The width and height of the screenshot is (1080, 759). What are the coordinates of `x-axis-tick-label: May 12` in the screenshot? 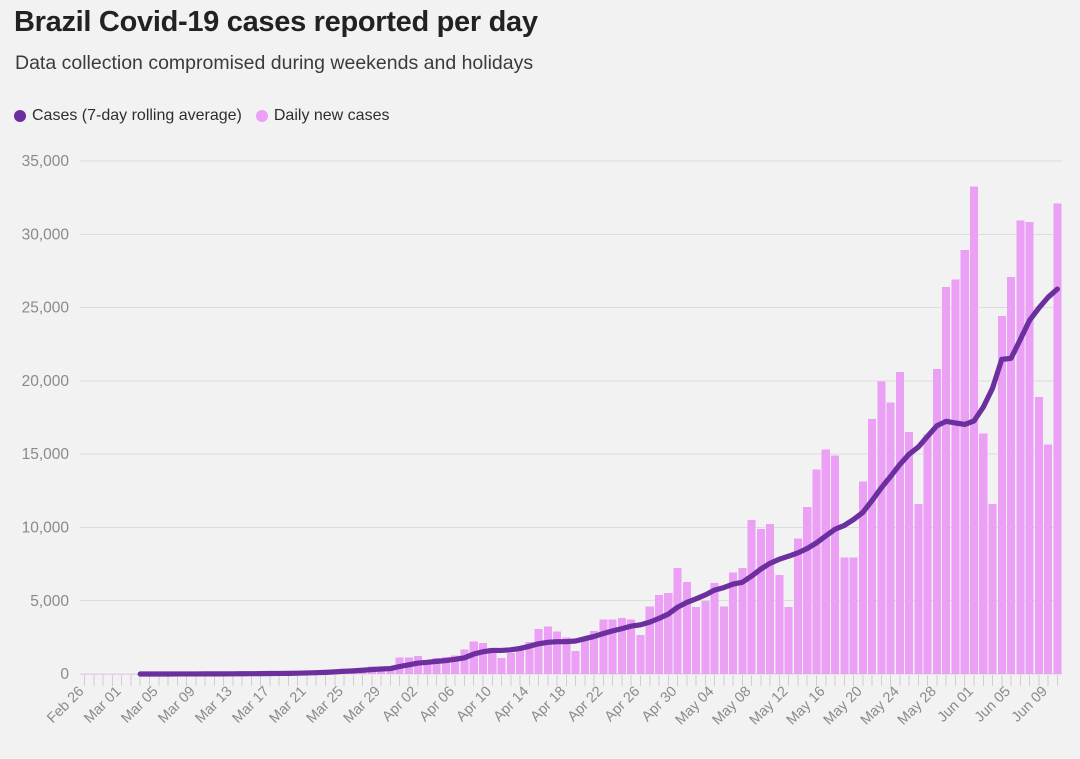 It's located at (769, 706).